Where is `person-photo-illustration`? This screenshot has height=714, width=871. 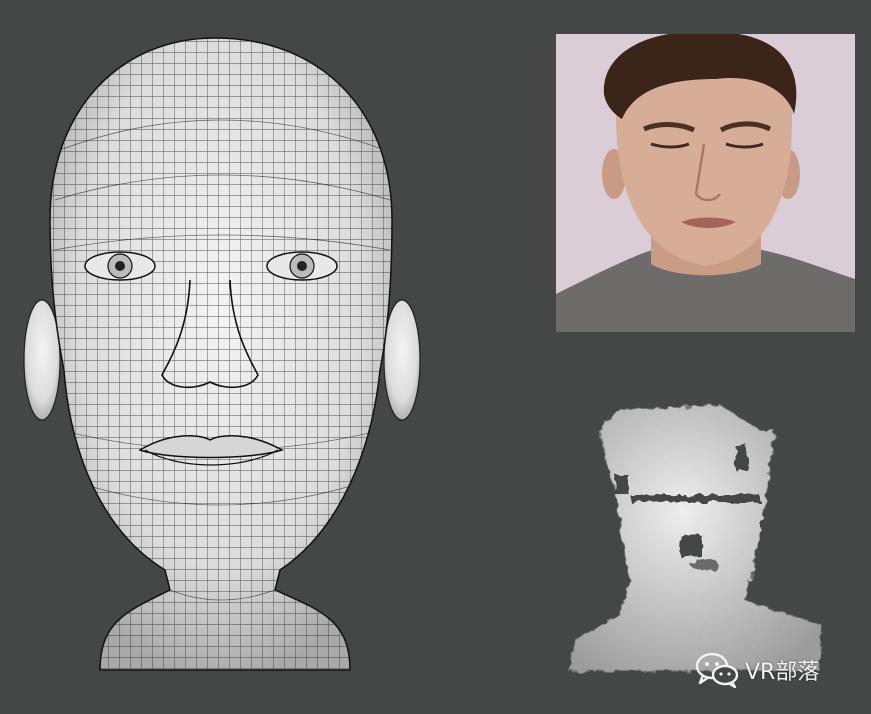
person-photo-illustration is located at coordinates (705, 183).